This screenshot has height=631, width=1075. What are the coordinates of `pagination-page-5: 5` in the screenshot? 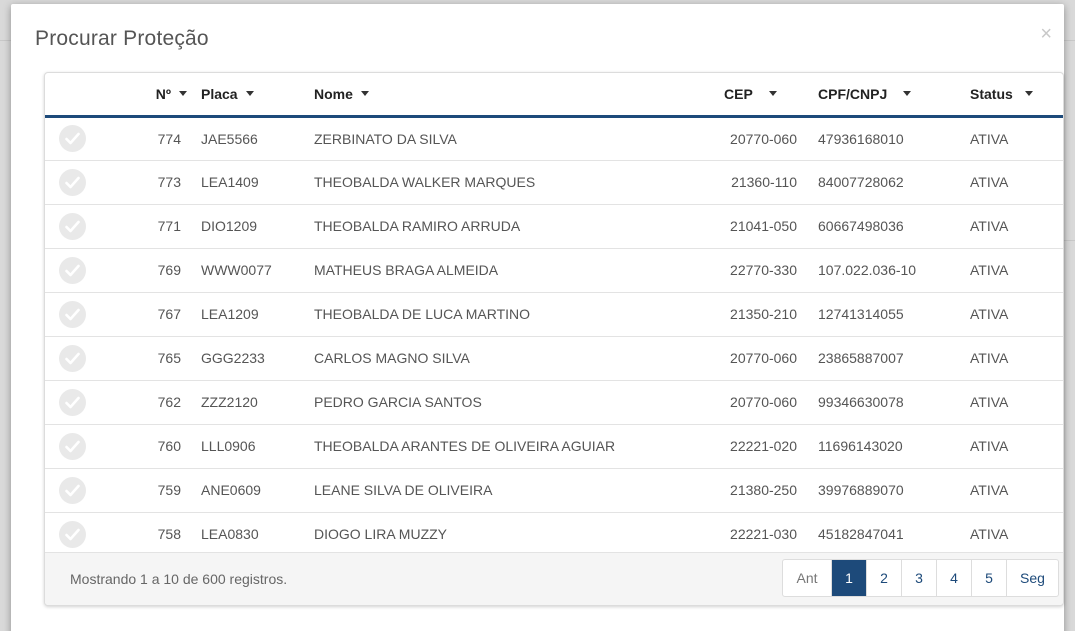 It's located at (988, 578).